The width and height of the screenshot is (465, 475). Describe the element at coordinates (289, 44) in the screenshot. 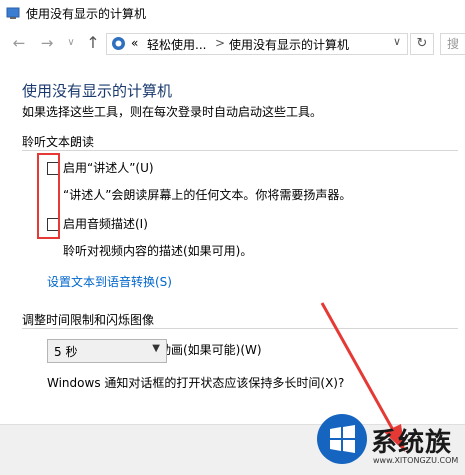

I see `breadcrumb-current: 使用没有显示的计算机` at that location.